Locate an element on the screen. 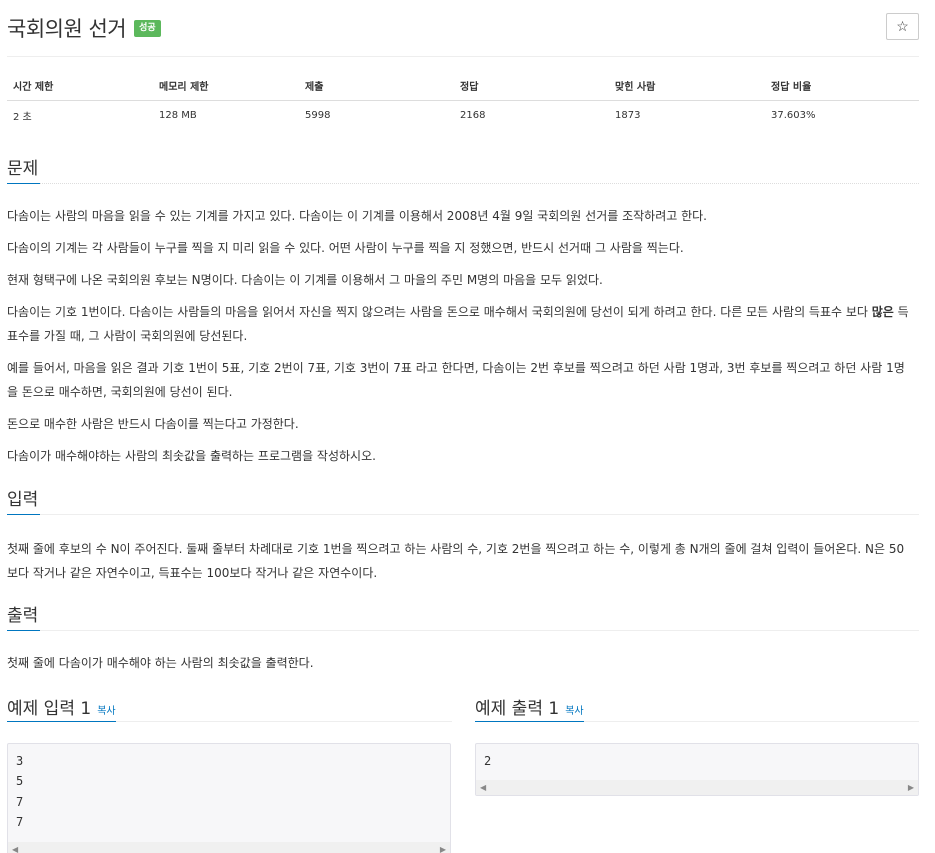 The image size is (935, 853). sample-input-box: 3 5 7 7 ◀ ▶ is located at coordinates (229, 798).